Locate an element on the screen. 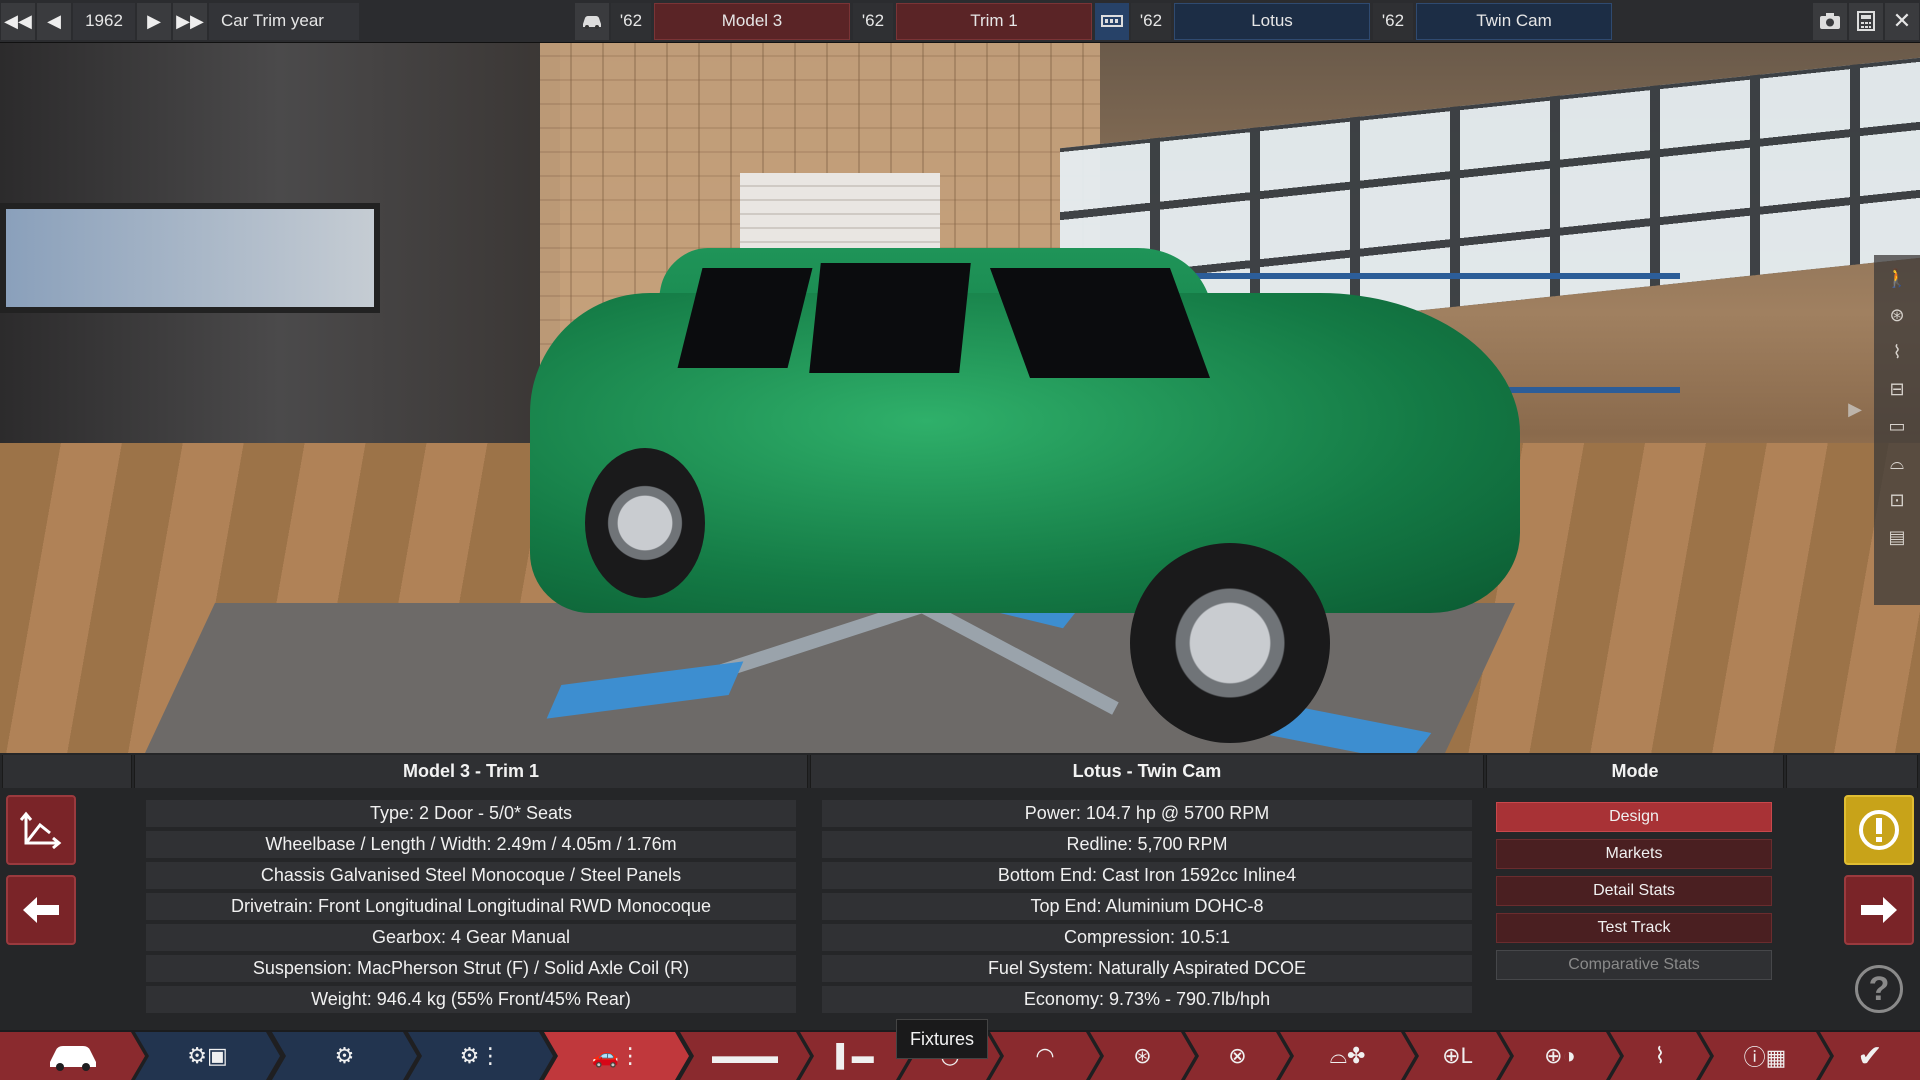  check-icon: ✔ is located at coordinates (1870, 1056).